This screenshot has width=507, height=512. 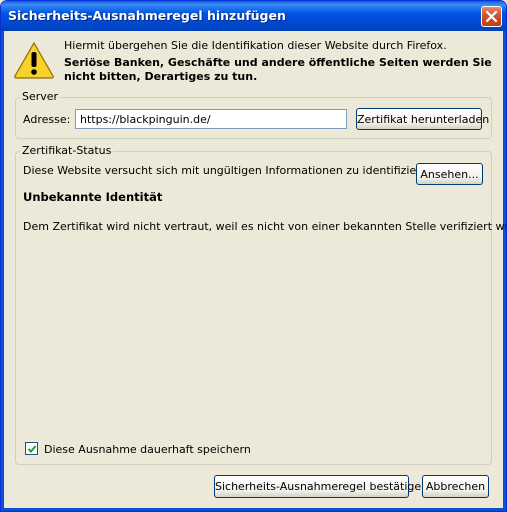 I want to click on title-bar: Sicherheits-Ausnahmeregel hinzufügen, so click(x=253, y=16).